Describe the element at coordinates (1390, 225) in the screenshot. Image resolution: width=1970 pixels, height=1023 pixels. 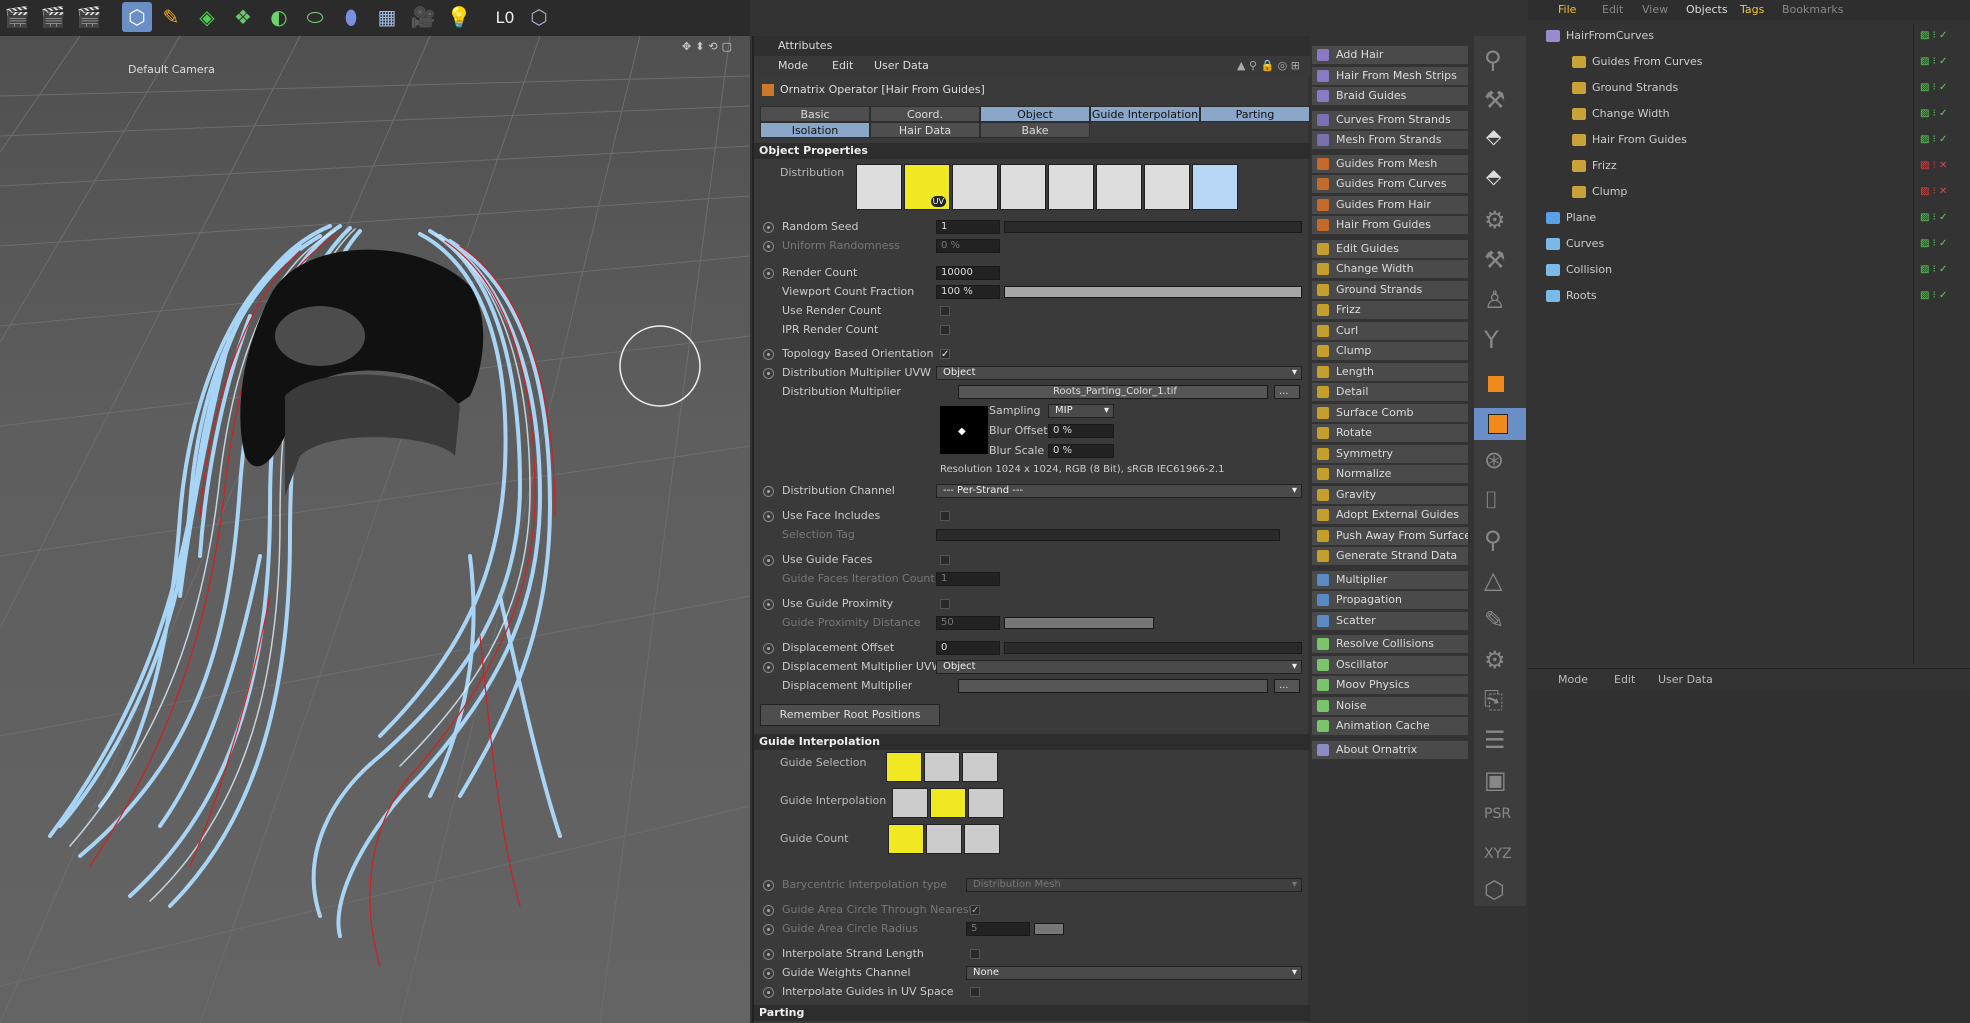
I see `command-hair-from-guides: Hair From Guides` at that location.